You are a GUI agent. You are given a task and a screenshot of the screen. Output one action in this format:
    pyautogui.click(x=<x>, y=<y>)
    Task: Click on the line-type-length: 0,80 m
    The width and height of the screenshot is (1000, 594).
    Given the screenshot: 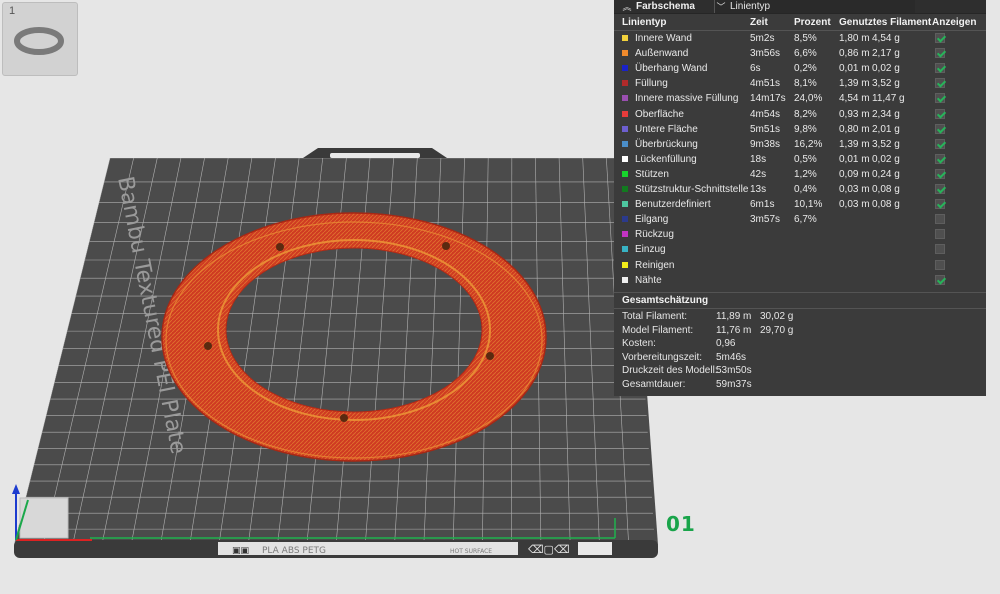 What is the action you would take?
    pyautogui.click(x=854, y=129)
    